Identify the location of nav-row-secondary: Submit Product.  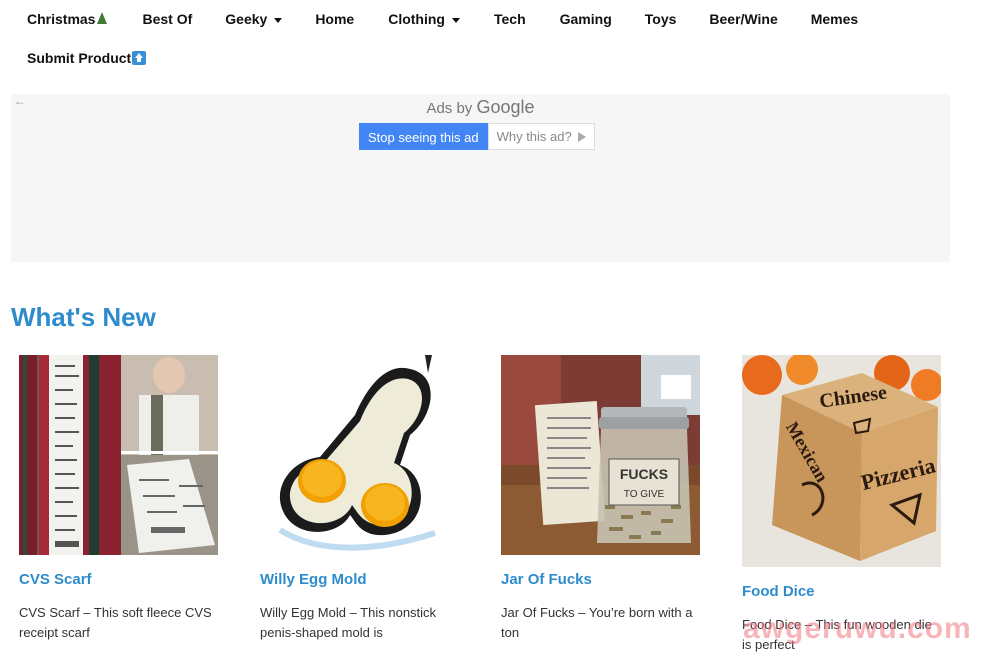
(87, 58).